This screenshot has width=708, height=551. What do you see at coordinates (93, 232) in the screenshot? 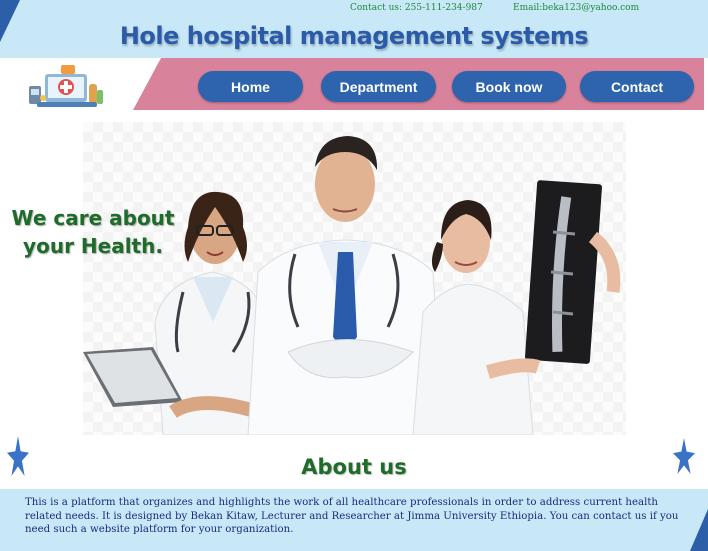
I see `hero-tagline: We care about your Health.` at bounding box center [93, 232].